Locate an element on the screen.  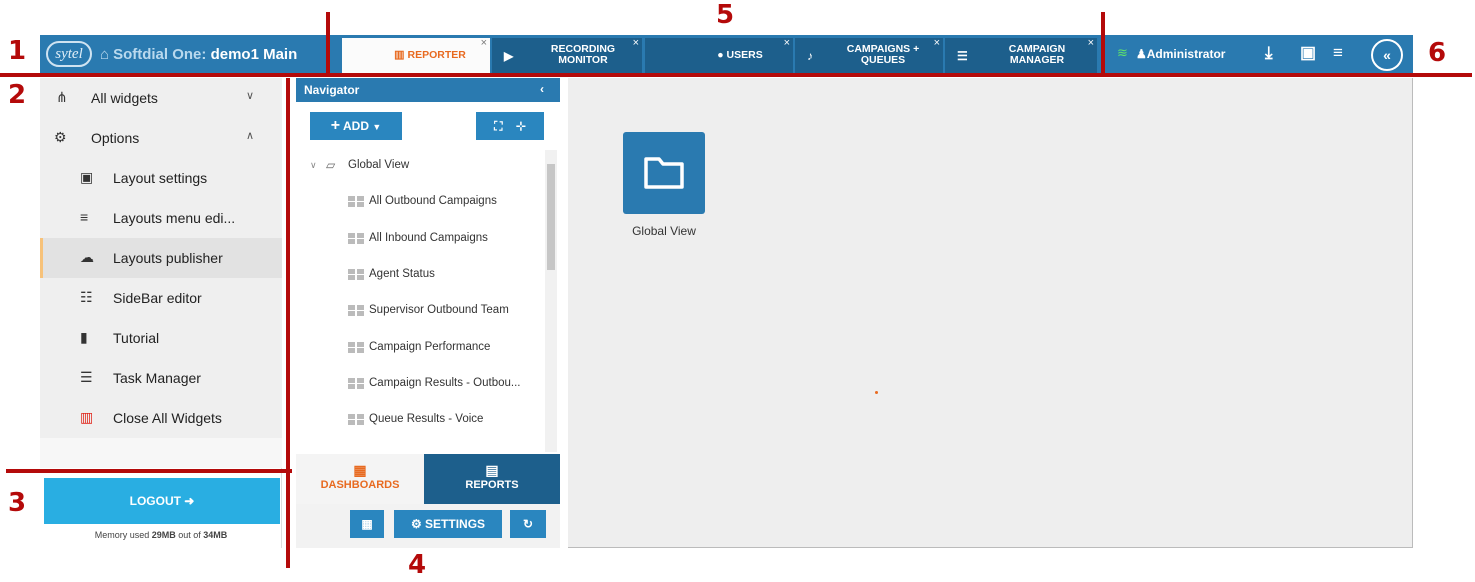
navigator-footer: ▦ ⚙ SETTINGS ↻ is located at coordinates (428, 526).